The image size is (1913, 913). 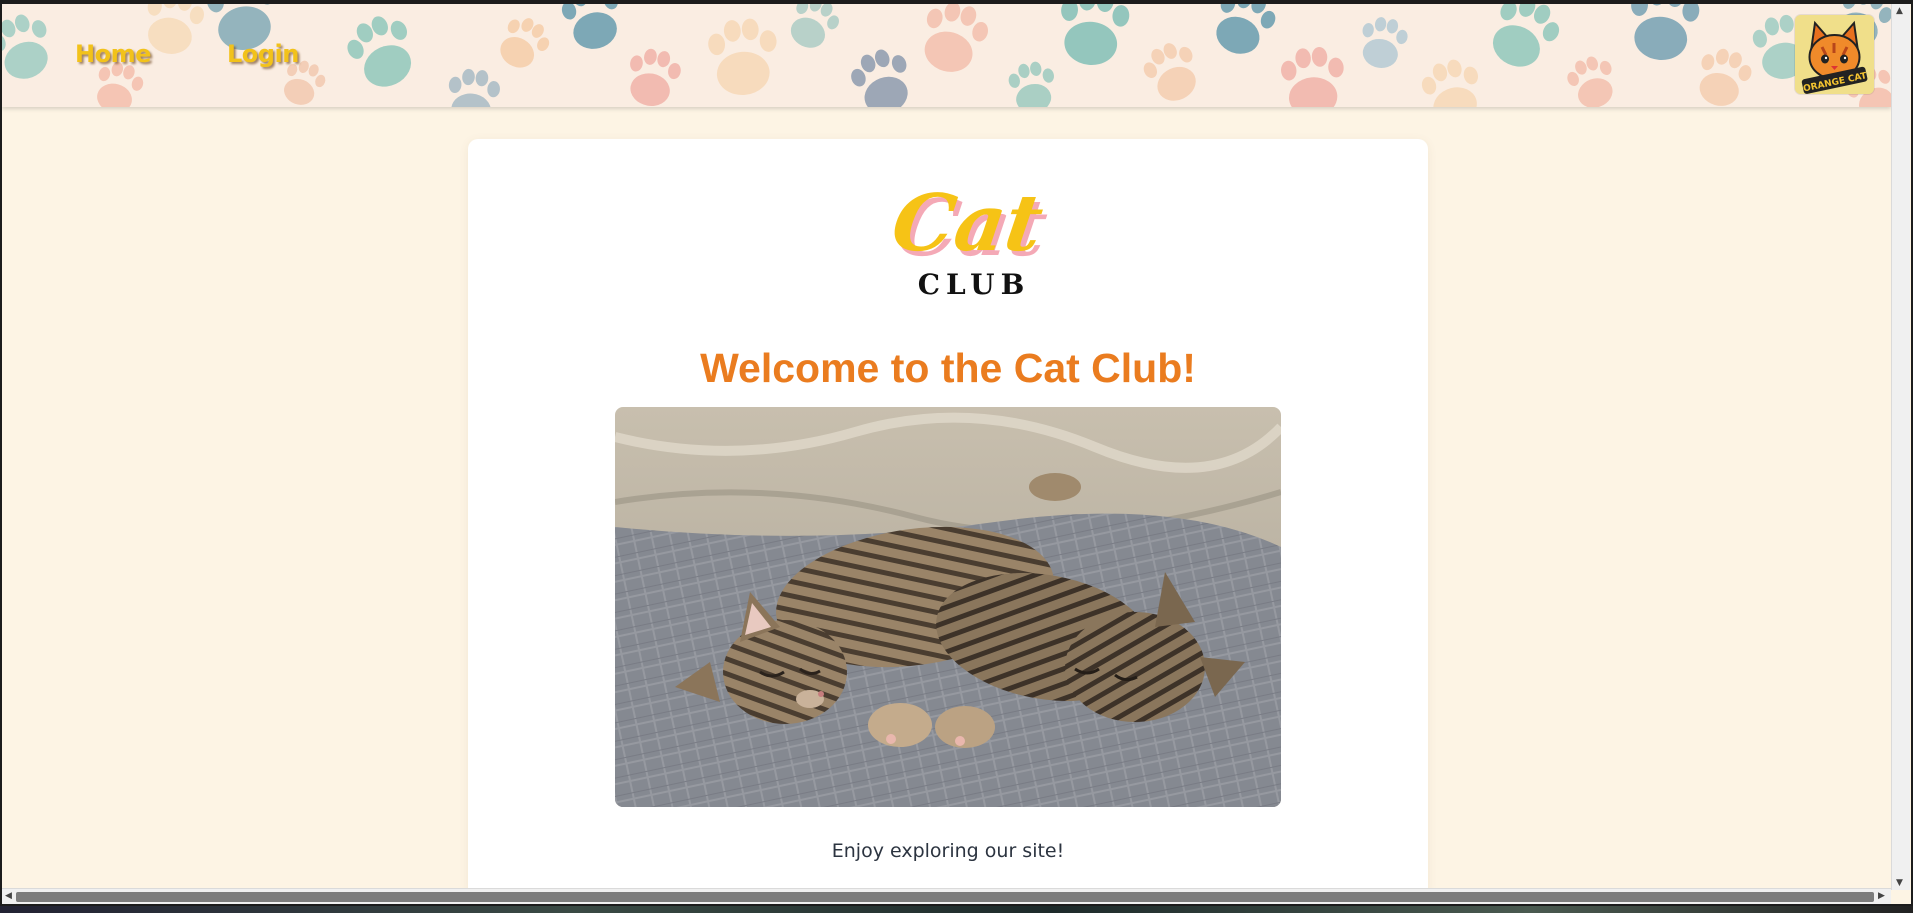 What do you see at coordinates (263, 54) in the screenshot?
I see `nav-login-link: Login` at bounding box center [263, 54].